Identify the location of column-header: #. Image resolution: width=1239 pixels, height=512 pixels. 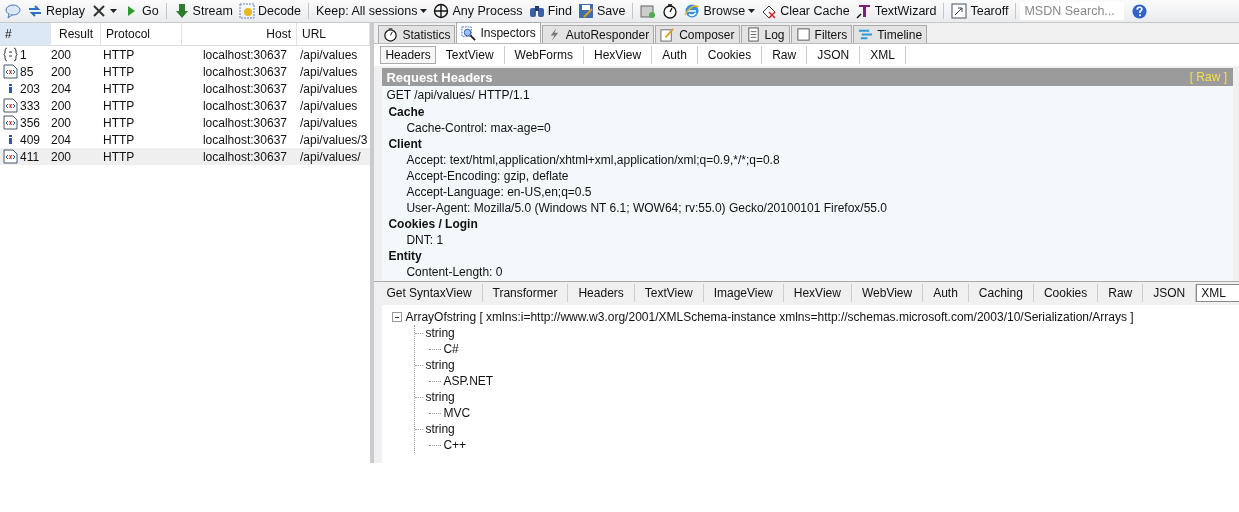
(25, 34).